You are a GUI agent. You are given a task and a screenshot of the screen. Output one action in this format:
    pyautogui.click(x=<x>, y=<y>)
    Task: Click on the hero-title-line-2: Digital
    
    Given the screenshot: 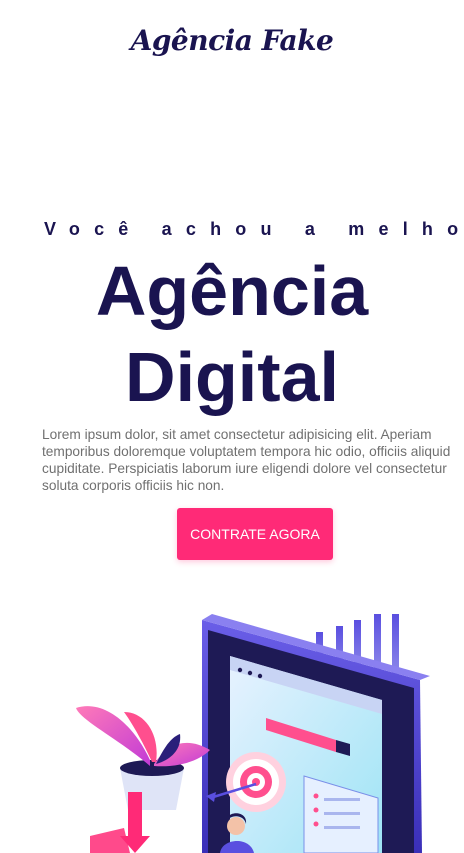 What is the action you would take?
    pyautogui.click(x=232, y=377)
    